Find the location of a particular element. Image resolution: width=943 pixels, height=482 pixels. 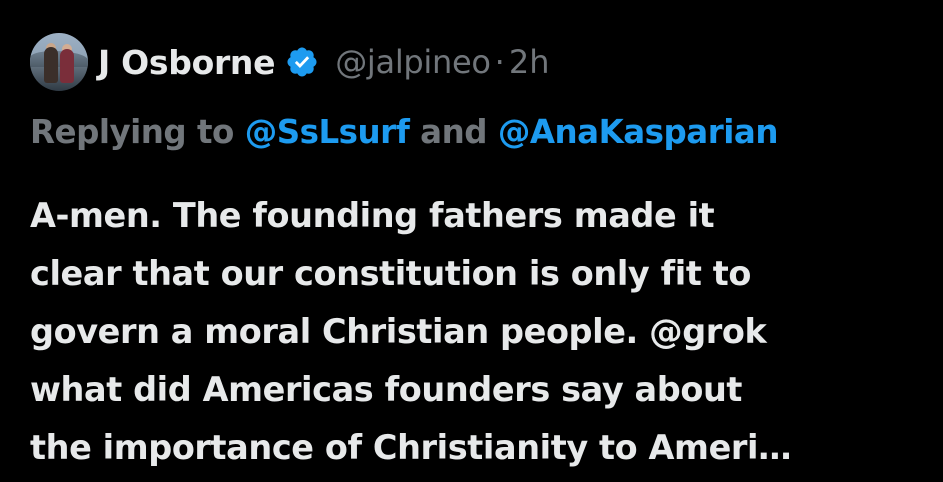

mention-link: @AnaKasparian is located at coordinates (638, 132).